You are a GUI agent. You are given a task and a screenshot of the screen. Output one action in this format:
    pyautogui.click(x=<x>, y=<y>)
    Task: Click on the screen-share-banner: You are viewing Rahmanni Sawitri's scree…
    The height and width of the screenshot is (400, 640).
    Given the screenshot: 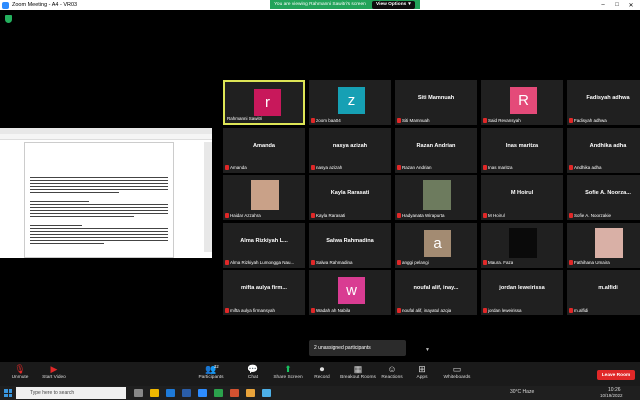 What is the action you would take?
    pyautogui.click(x=345, y=4)
    